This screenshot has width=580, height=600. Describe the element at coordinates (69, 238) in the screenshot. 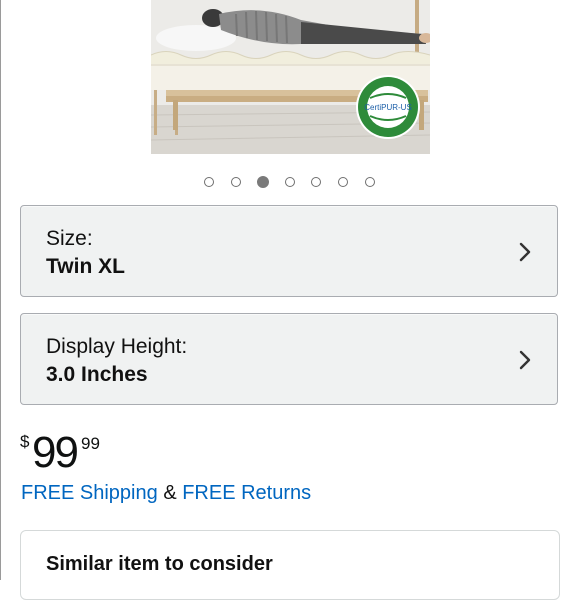

I see `size-label: Size:` at that location.